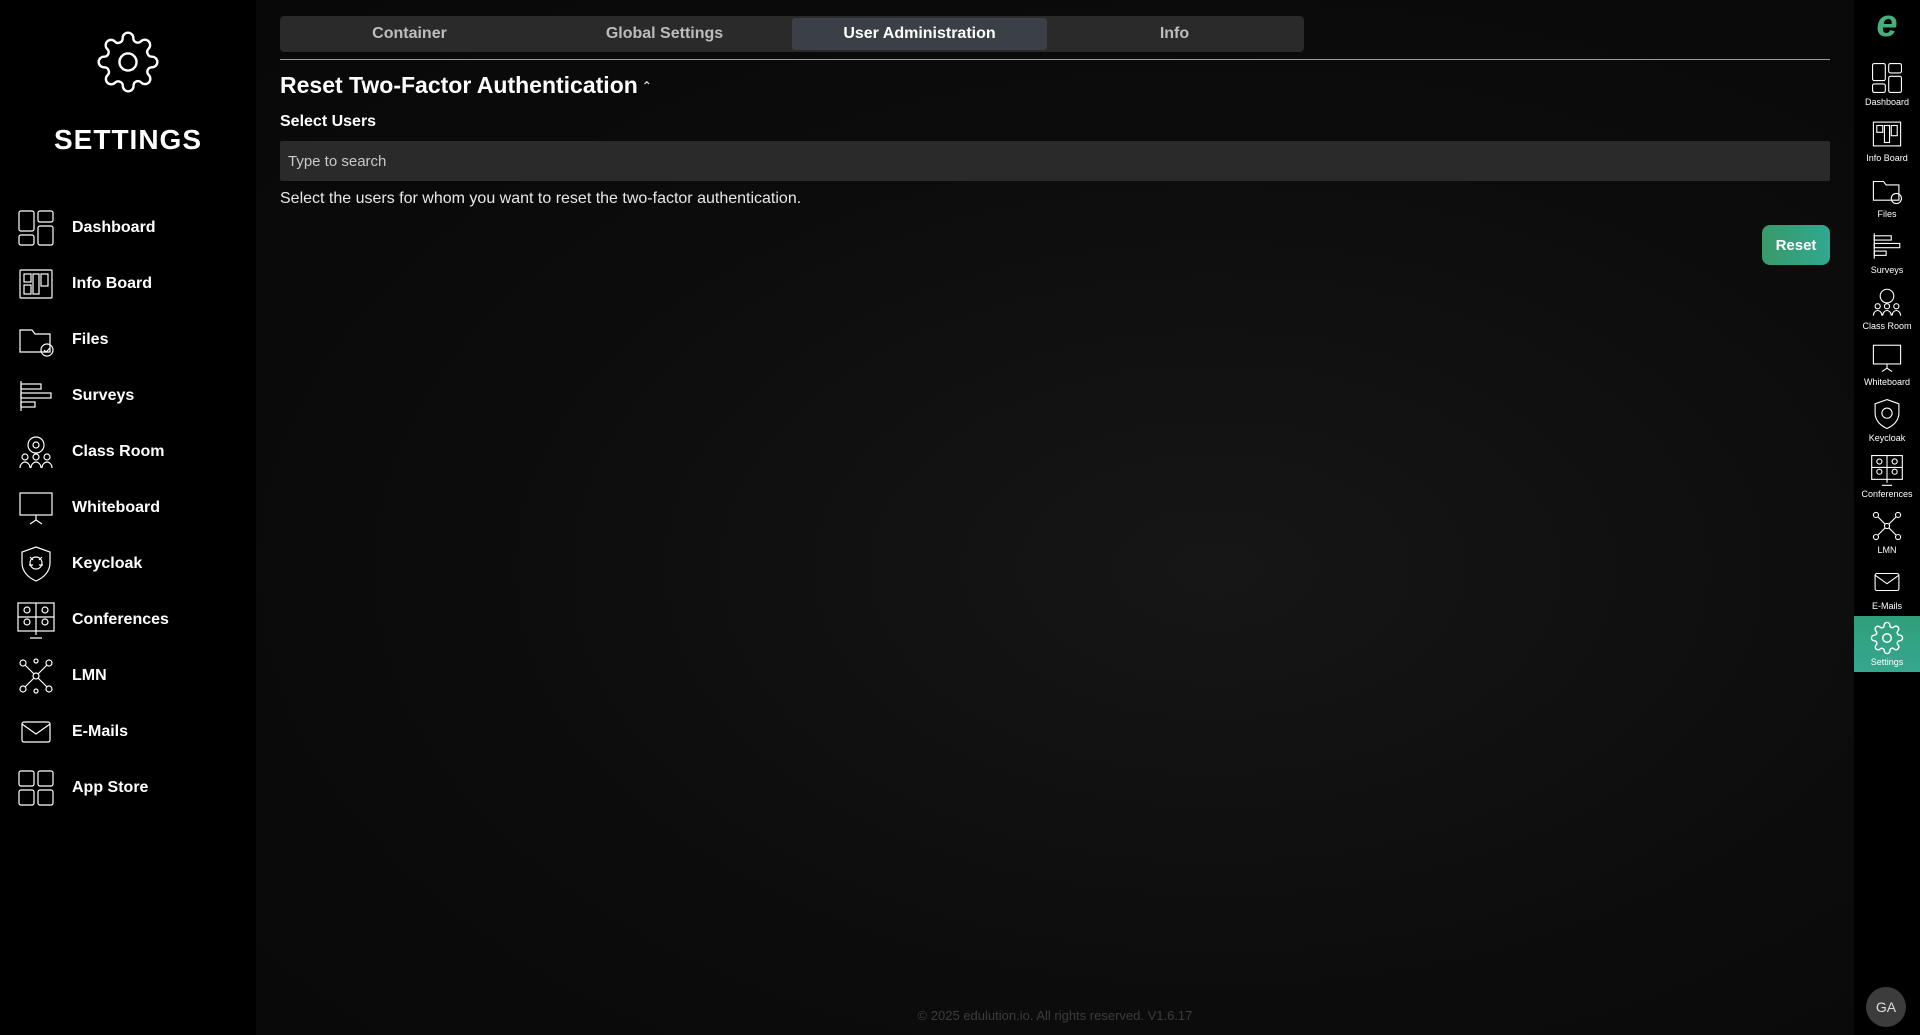 The width and height of the screenshot is (1920, 1035). What do you see at coordinates (128, 340) in the screenshot?
I see `sidebar-item-files: Files` at bounding box center [128, 340].